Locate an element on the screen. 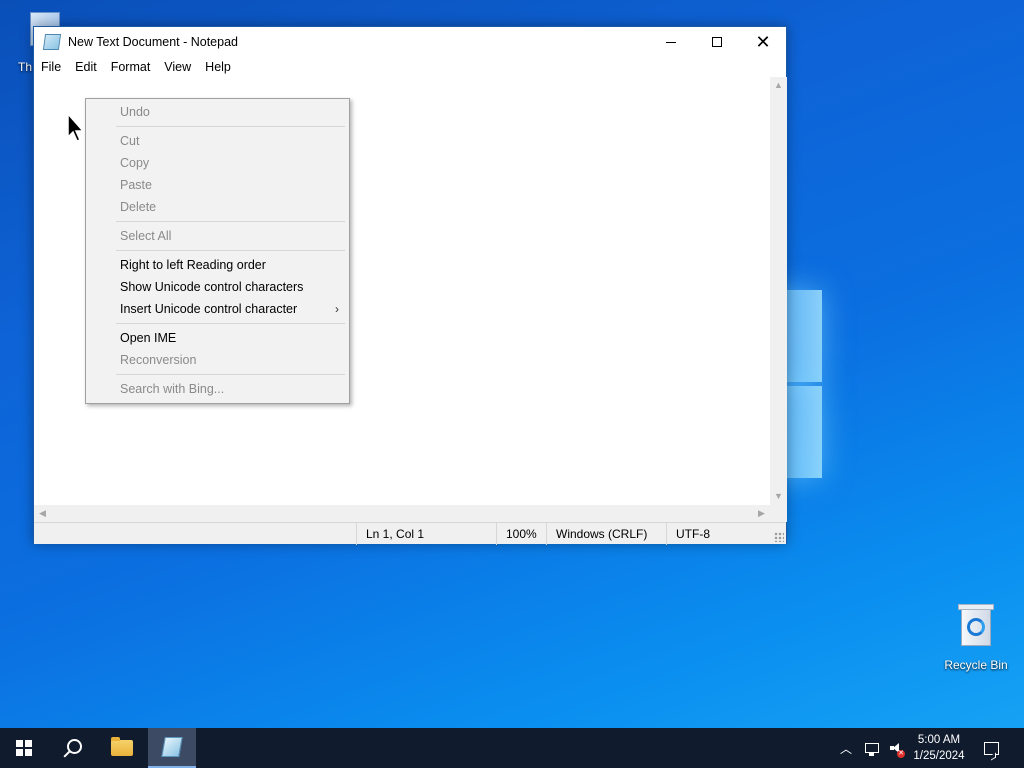 The width and height of the screenshot is (1024, 768). recycle-bin-label: Recycle Bin is located at coordinates (976, 665).